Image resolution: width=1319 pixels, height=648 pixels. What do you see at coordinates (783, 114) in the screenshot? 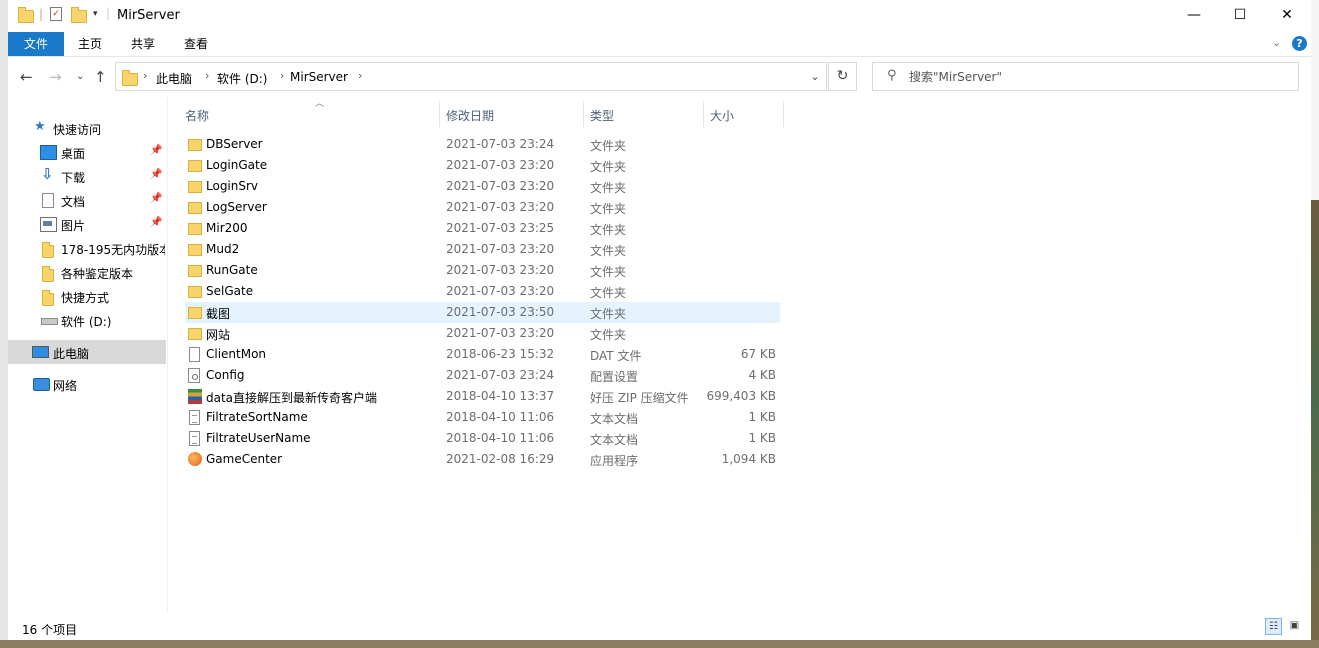
I see `column-divider` at bounding box center [783, 114].